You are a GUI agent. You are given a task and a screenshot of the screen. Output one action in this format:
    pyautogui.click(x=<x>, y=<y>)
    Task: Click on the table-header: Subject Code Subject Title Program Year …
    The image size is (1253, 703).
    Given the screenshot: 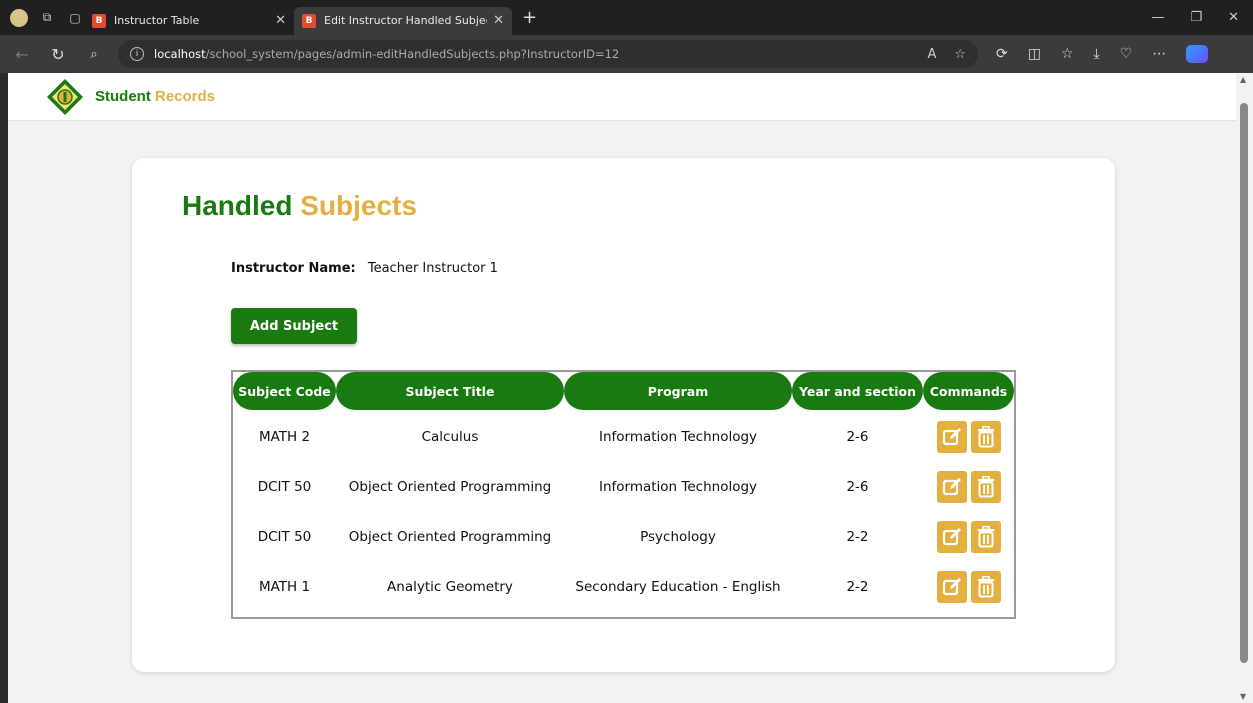 What is the action you would take?
    pyautogui.click(x=623, y=391)
    